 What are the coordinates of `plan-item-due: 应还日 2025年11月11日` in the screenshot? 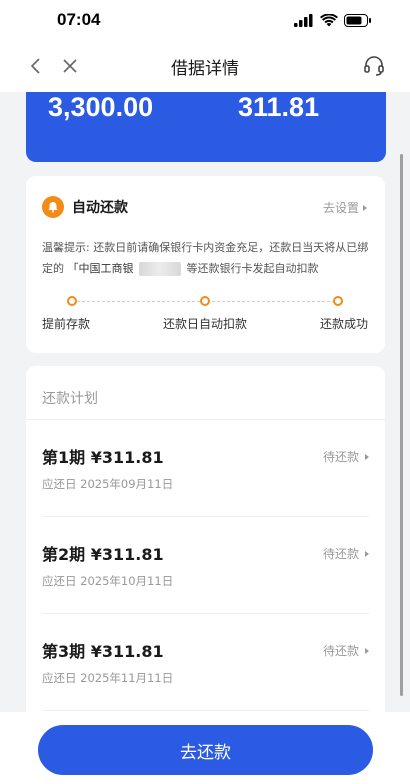 It's located at (108, 678).